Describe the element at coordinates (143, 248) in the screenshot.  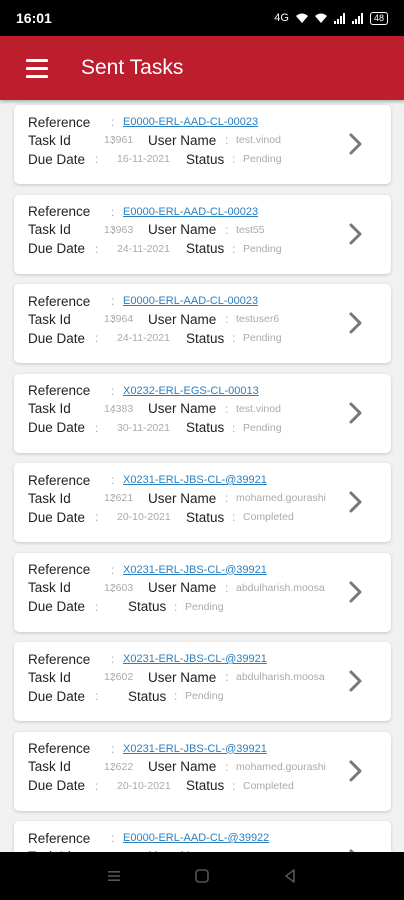
I see `due-date-value: 24-11-2021` at that location.